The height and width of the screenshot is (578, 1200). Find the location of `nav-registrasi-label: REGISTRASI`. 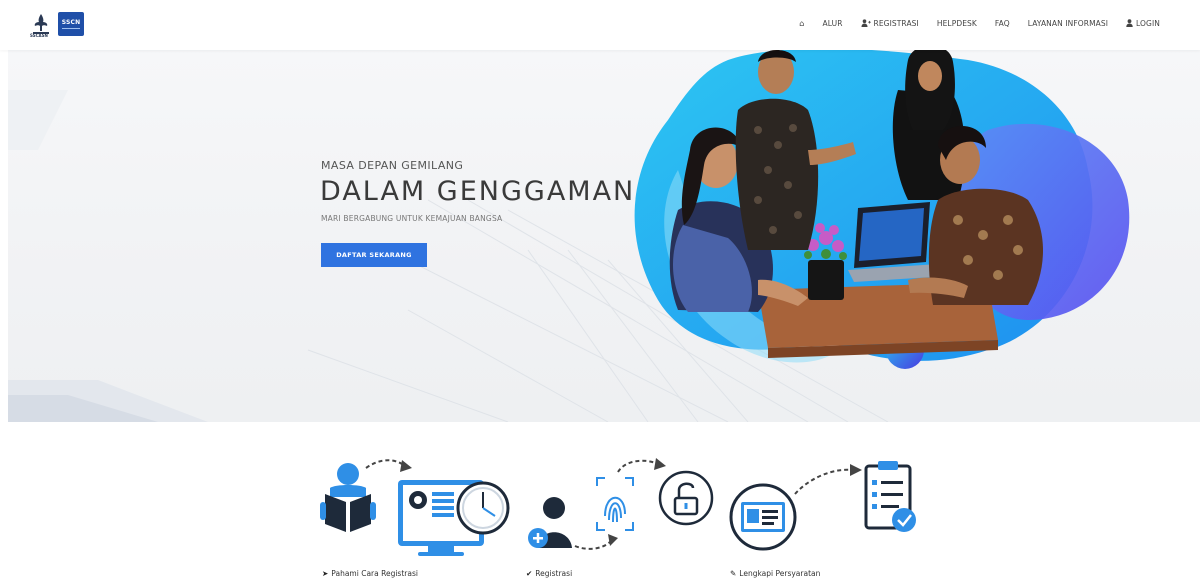

nav-registrasi-label: REGISTRASI is located at coordinates (896, 23).